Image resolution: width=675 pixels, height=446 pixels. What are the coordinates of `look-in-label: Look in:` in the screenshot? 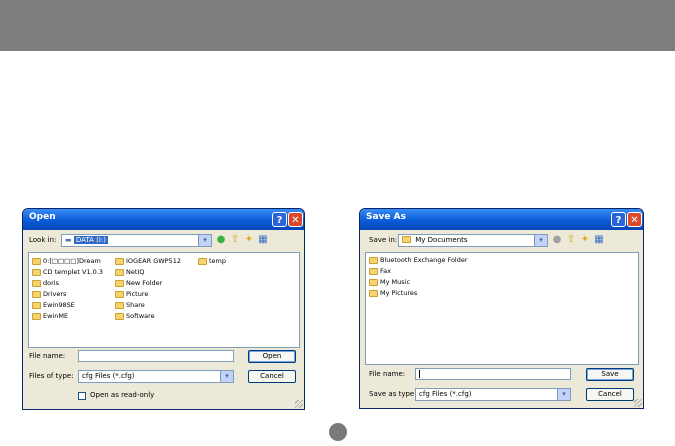 It's located at (43, 240).